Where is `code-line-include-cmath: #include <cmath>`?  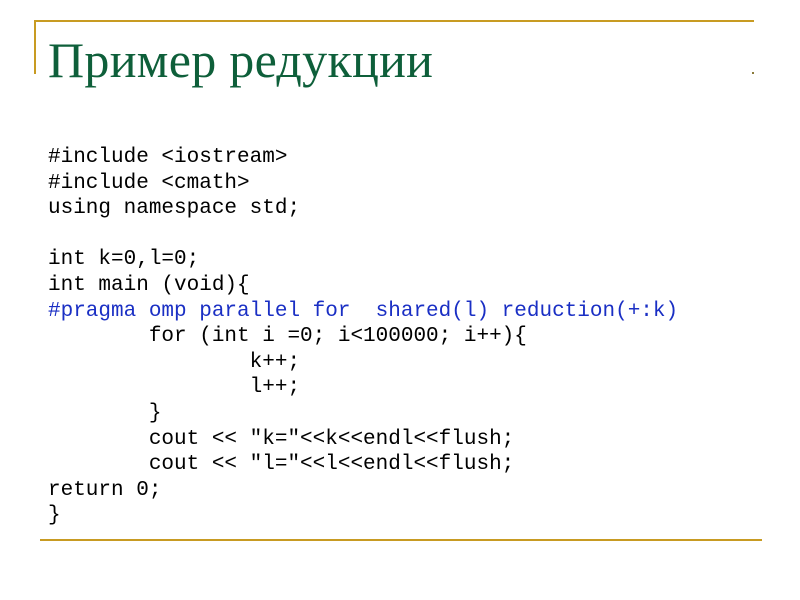
code-line-include-cmath: #include <cmath> is located at coordinates (149, 183).